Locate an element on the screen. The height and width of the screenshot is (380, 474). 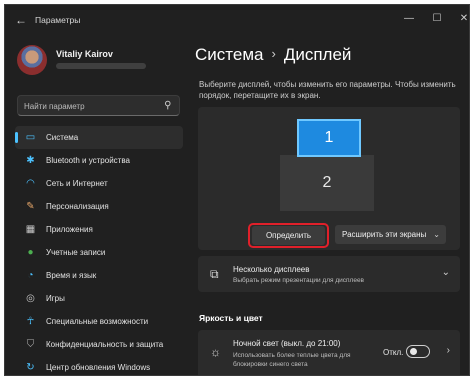
monitor-label: 2 is located at coordinates (327, 182).